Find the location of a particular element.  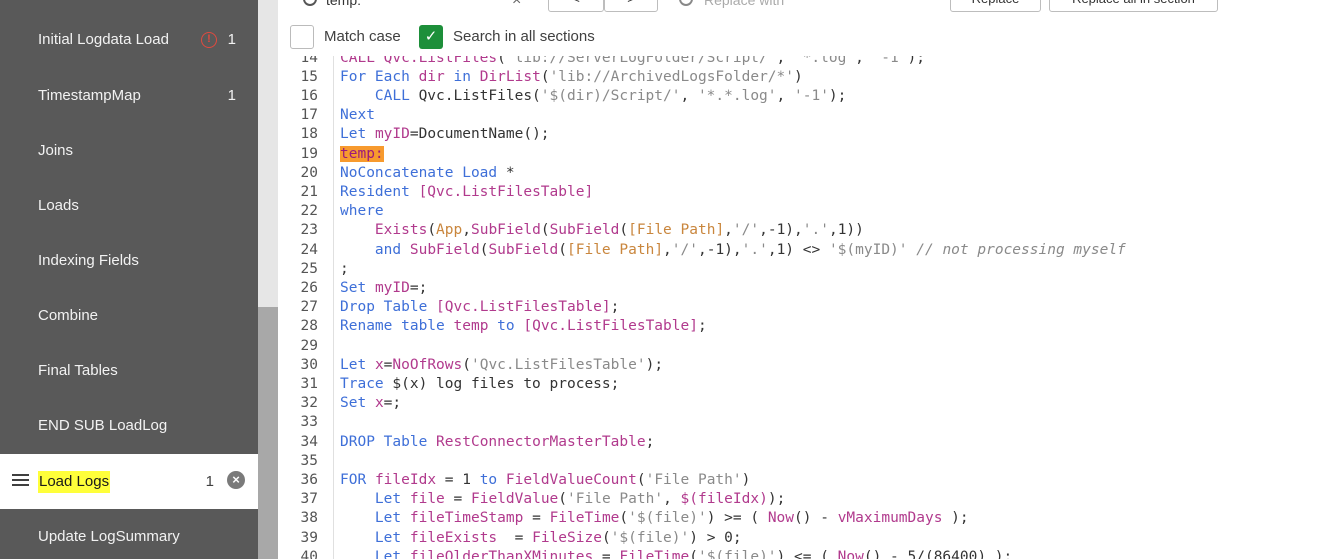

previous-match-button: < is located at coordinates (576, 6).